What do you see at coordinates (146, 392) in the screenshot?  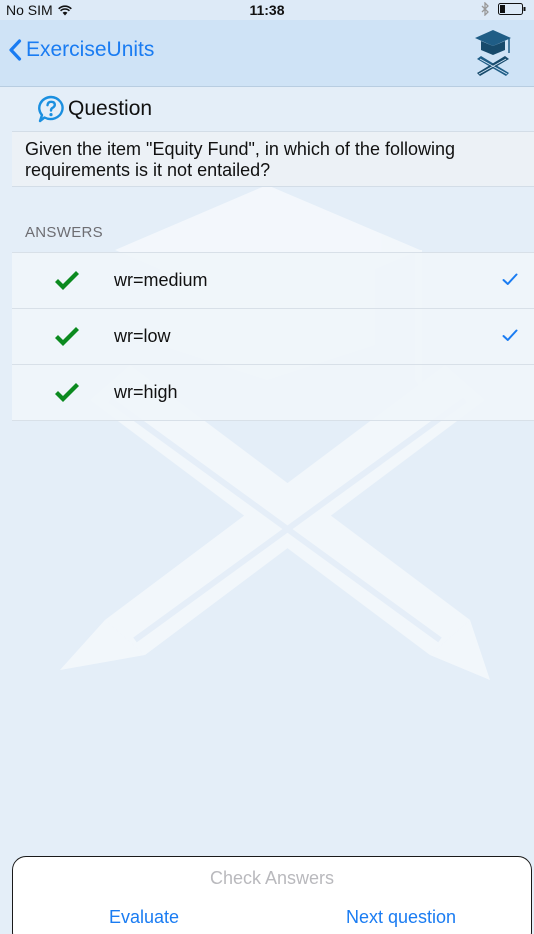 I see `answer-label: wr=high` at bounding box center [146, 392].